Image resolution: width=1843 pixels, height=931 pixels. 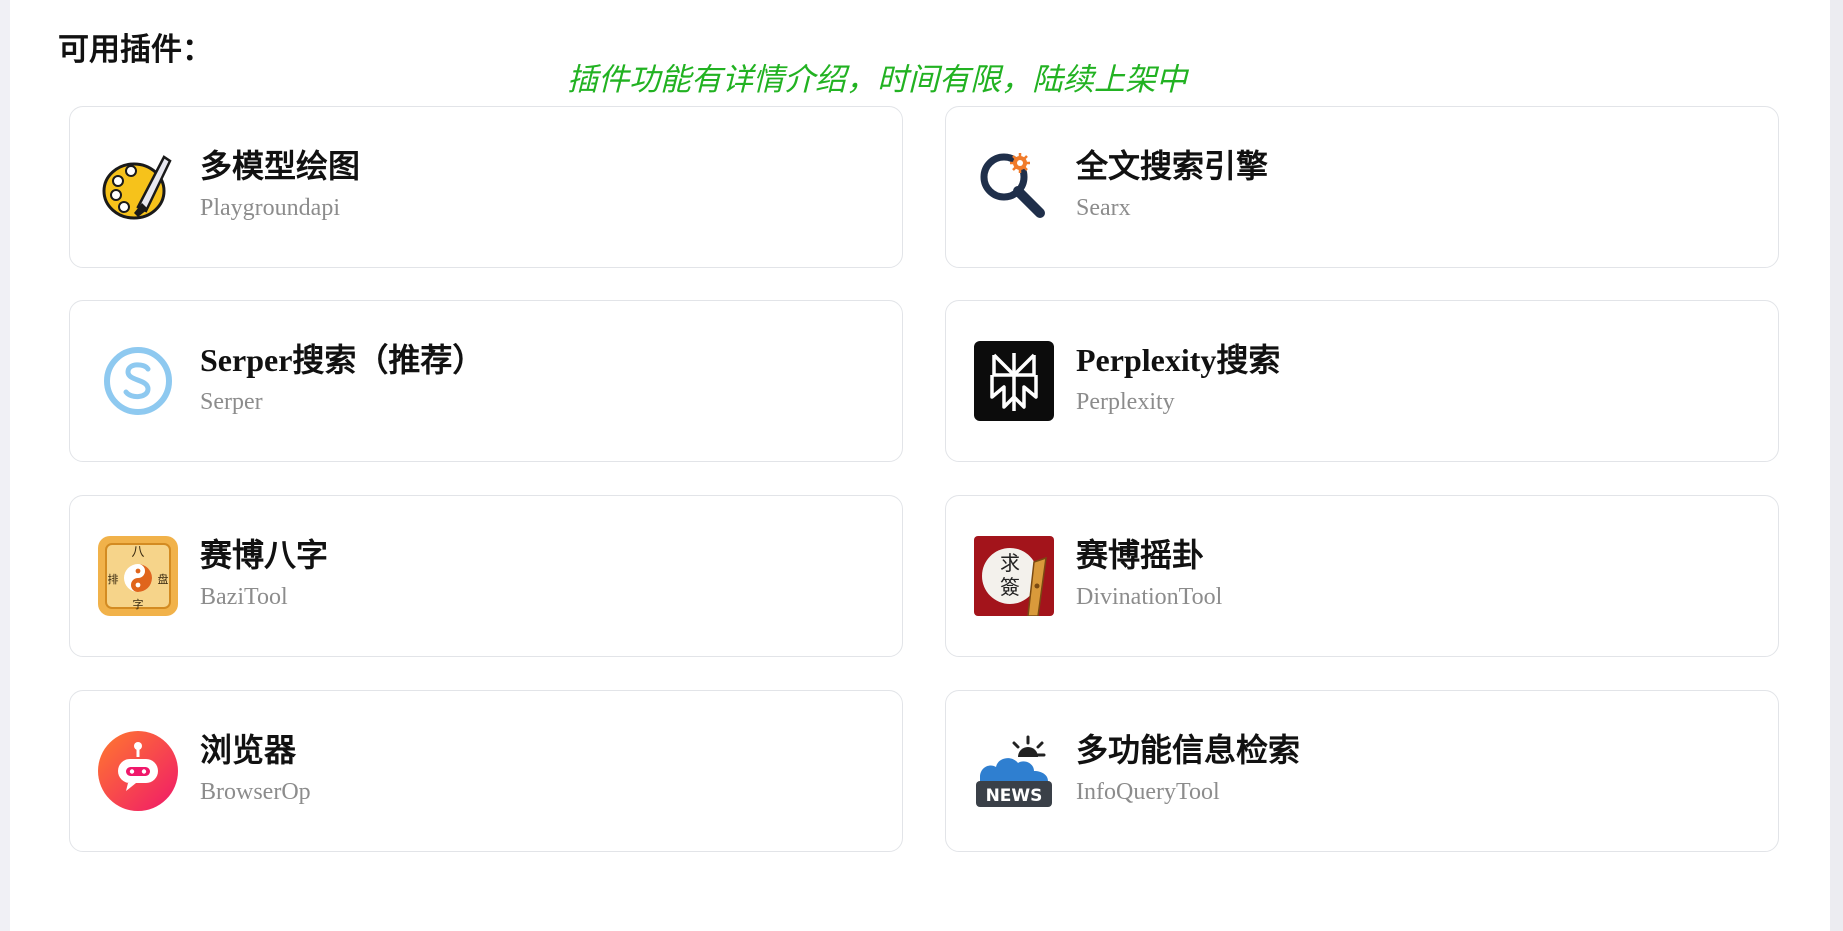 What do you see at coordinates (1362, 576) in the screenshot?
I see `plugin-card-divinationtool: 求 簽 赛博摇卦 DivinationTool` at bounding box center [1362, 576].